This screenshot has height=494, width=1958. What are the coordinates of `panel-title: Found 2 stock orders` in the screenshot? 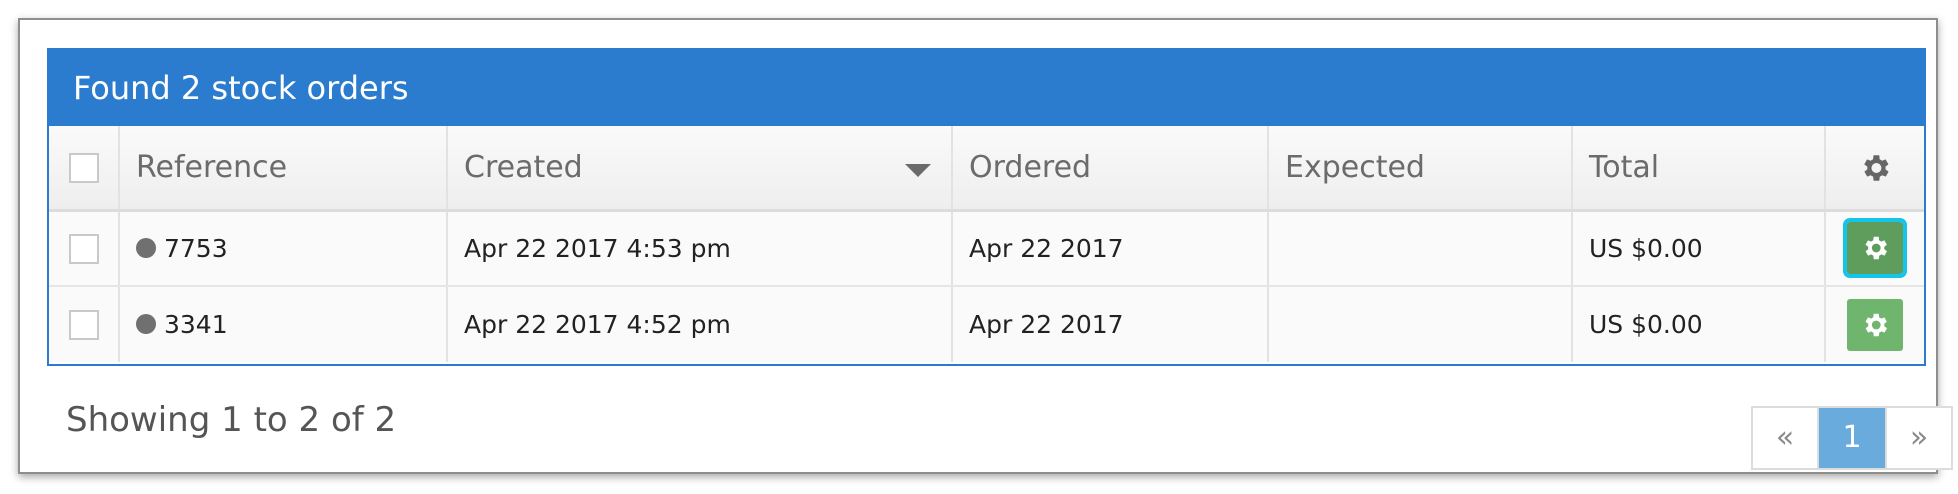 It's located at (986, 88).